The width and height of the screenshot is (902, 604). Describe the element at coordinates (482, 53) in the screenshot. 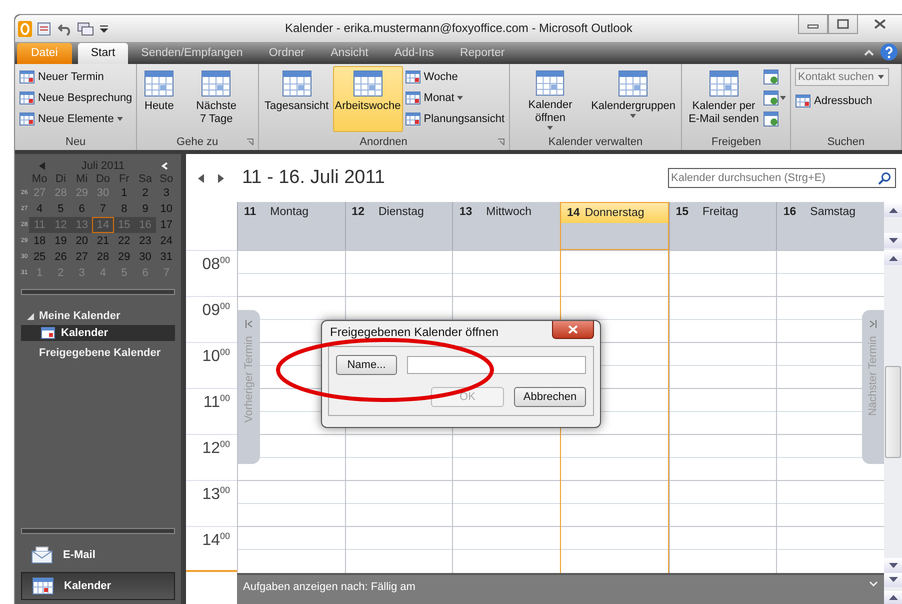

I see `ribbon-tab: Reporter` at that location.